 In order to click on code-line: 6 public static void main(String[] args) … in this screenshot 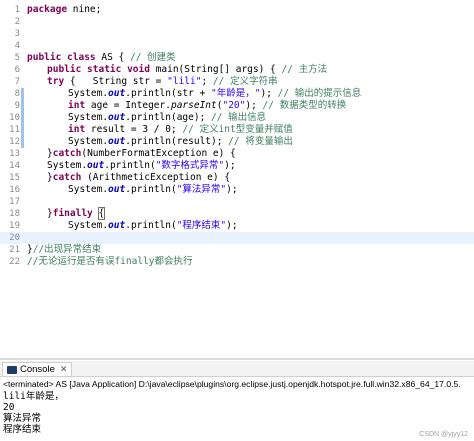, I will do `click(237, 70)`.